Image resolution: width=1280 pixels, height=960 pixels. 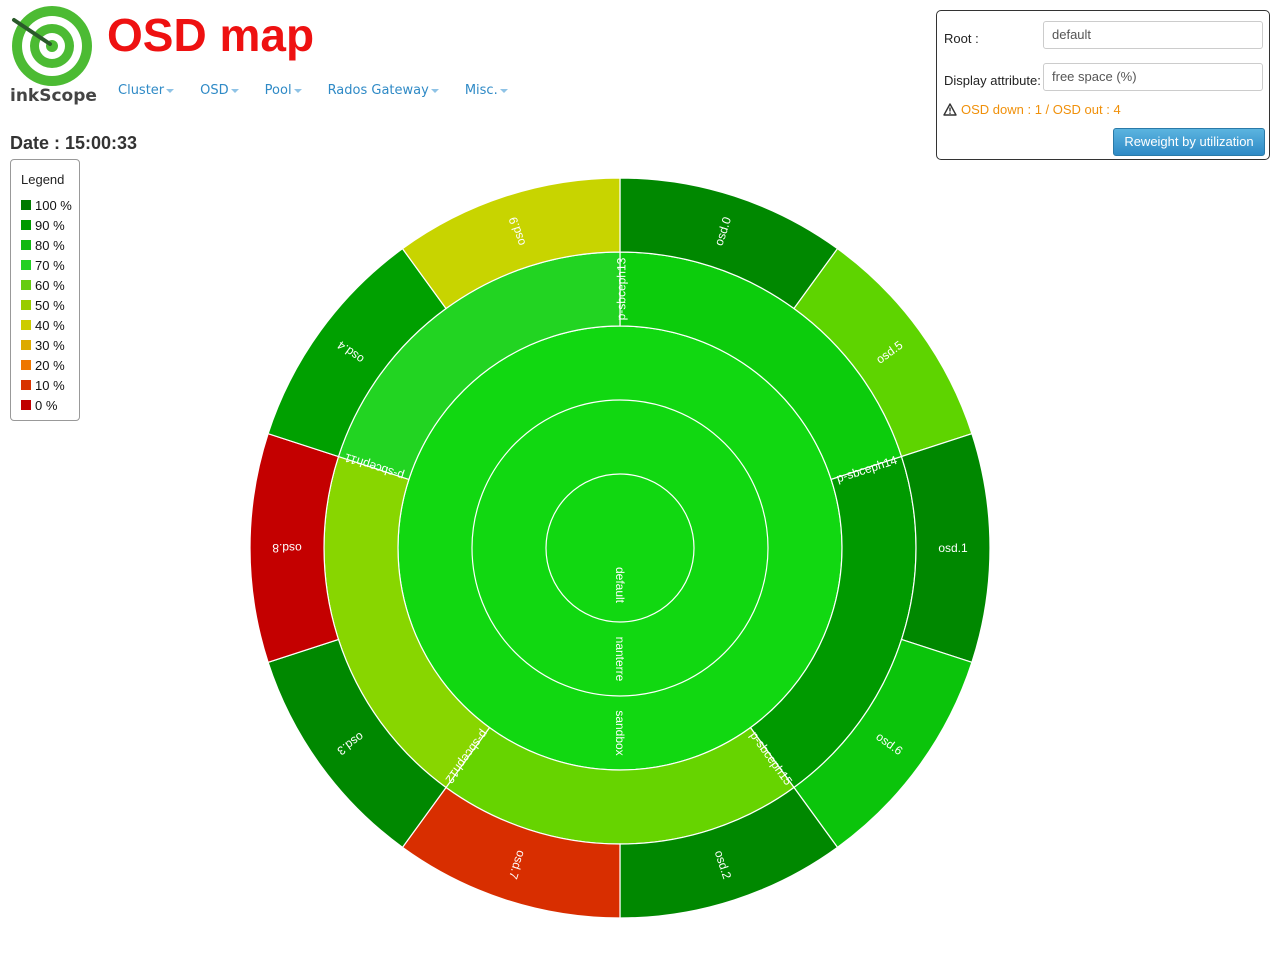 I want to click on ring-label-default: default, so click(x=620, y=585).